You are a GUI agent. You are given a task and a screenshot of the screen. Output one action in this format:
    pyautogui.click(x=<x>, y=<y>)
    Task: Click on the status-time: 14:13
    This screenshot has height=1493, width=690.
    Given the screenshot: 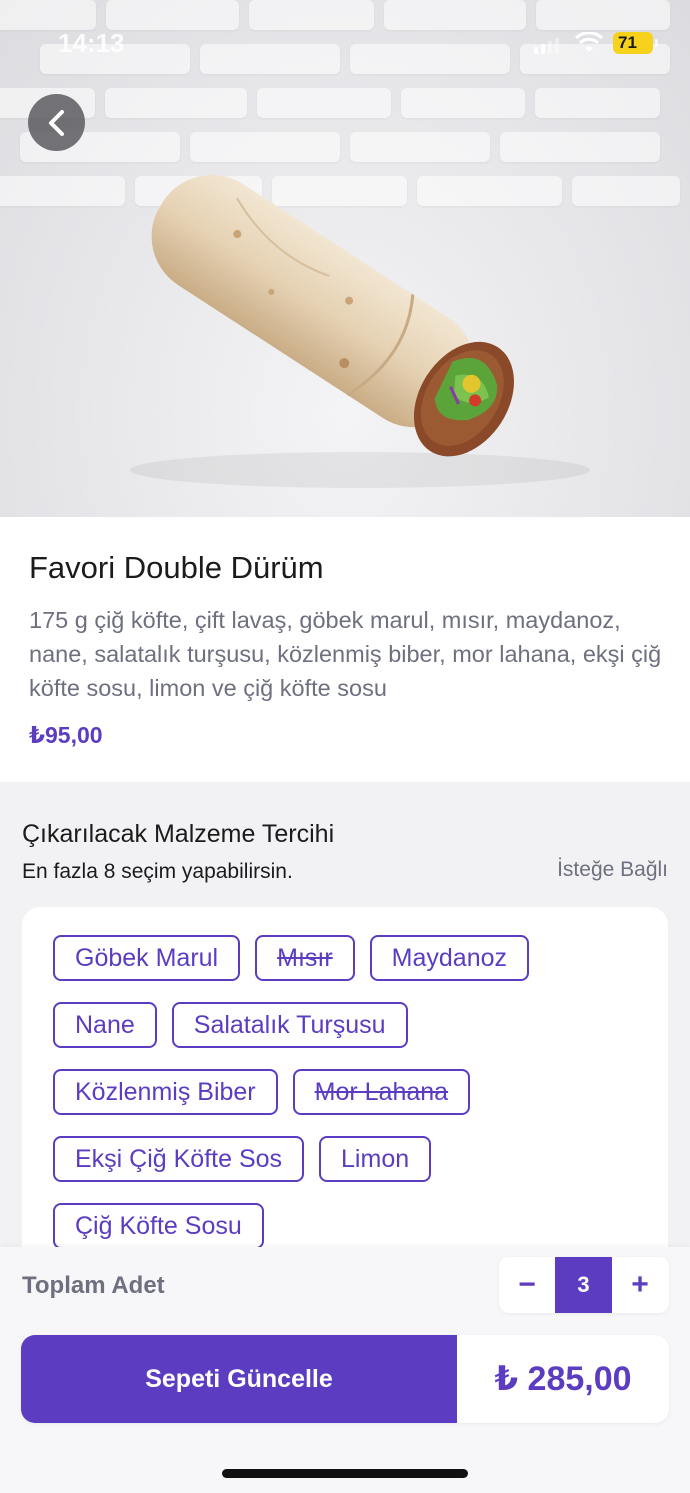 What is the action you would take?
    pyautogui.click(x=91, y=43)
    